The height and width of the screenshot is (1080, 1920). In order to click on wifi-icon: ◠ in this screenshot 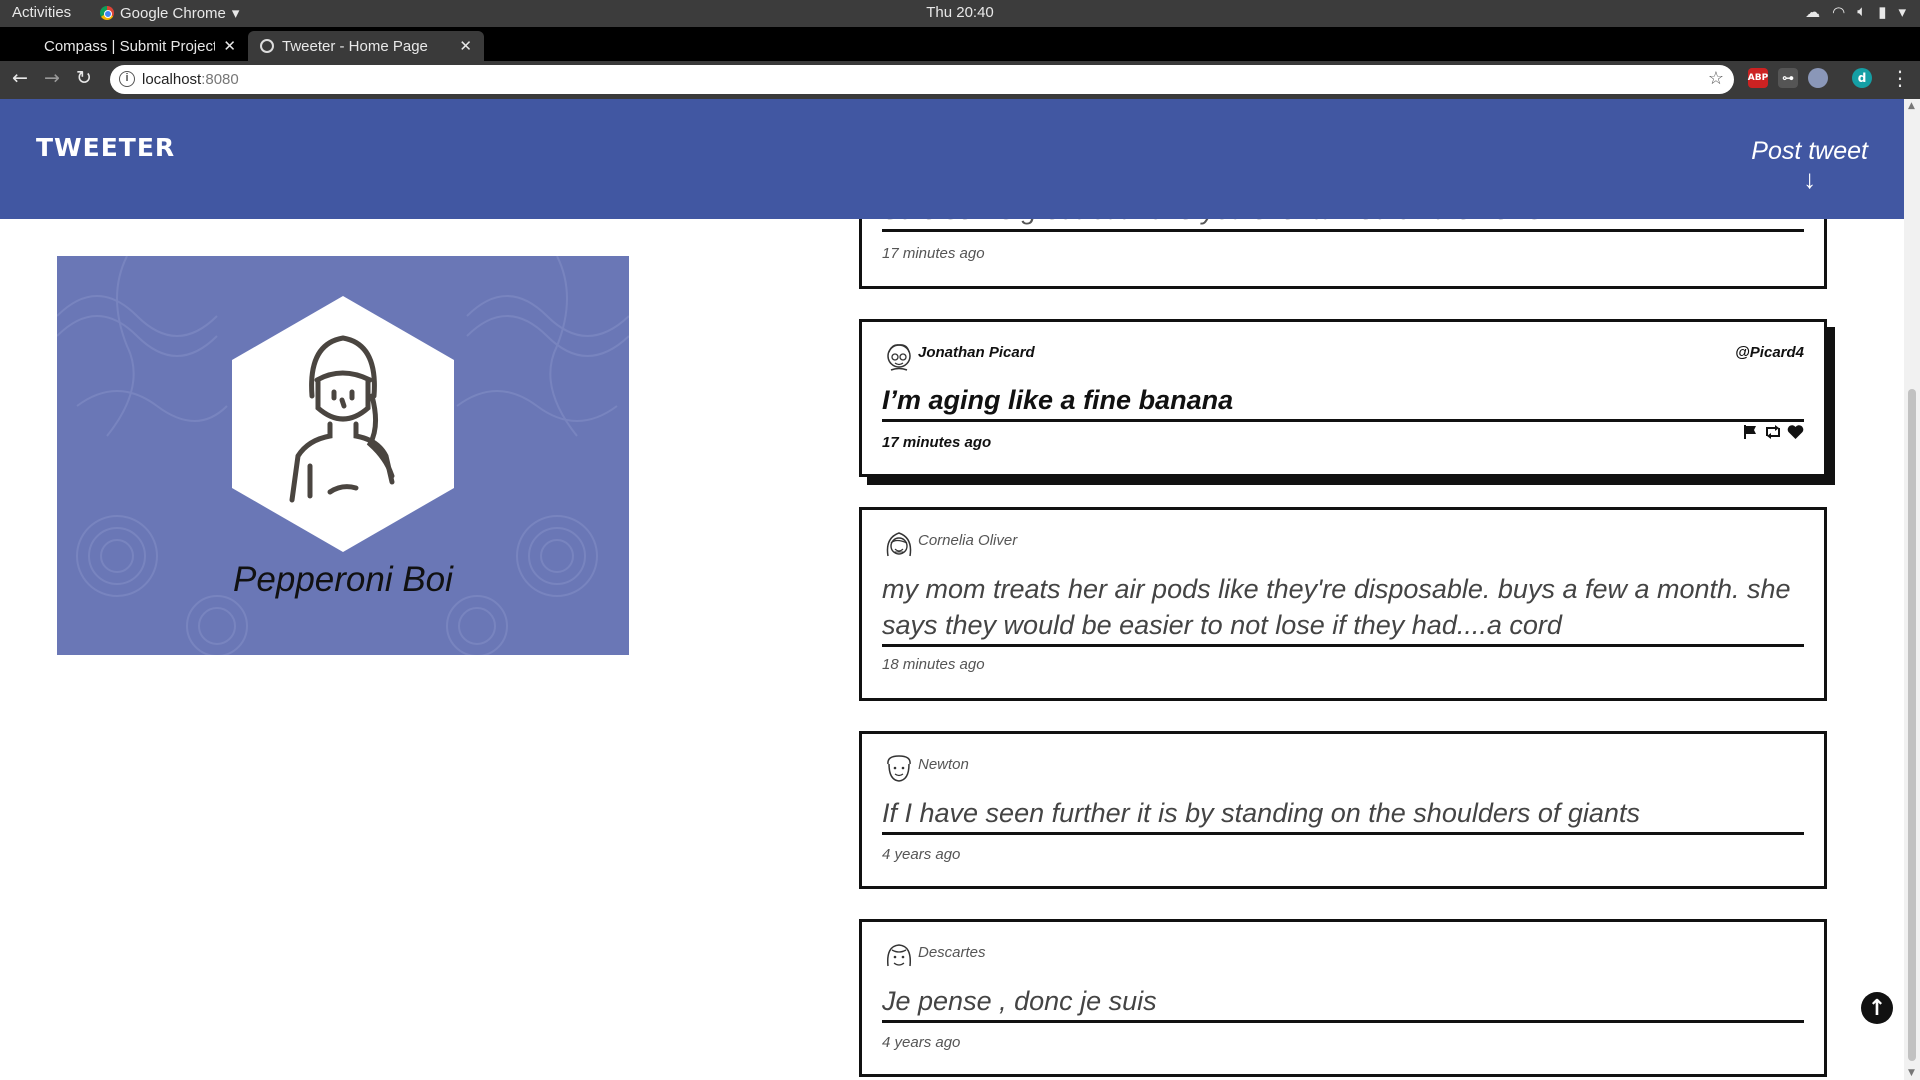, I will do `click(1839, 12)`.